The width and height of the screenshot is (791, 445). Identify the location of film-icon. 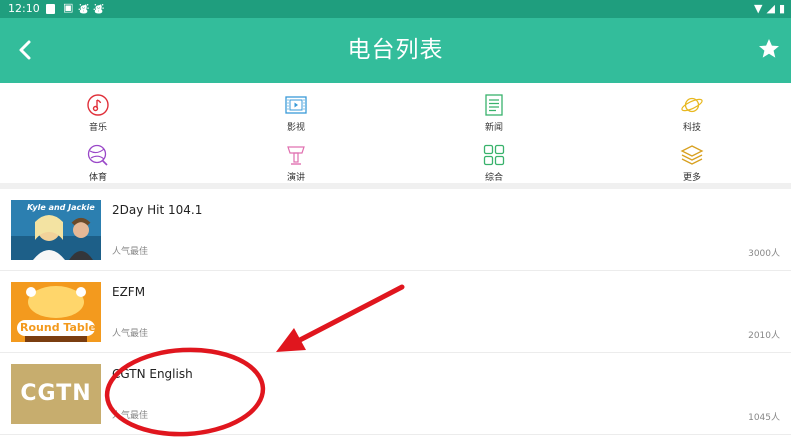
(296, 105).